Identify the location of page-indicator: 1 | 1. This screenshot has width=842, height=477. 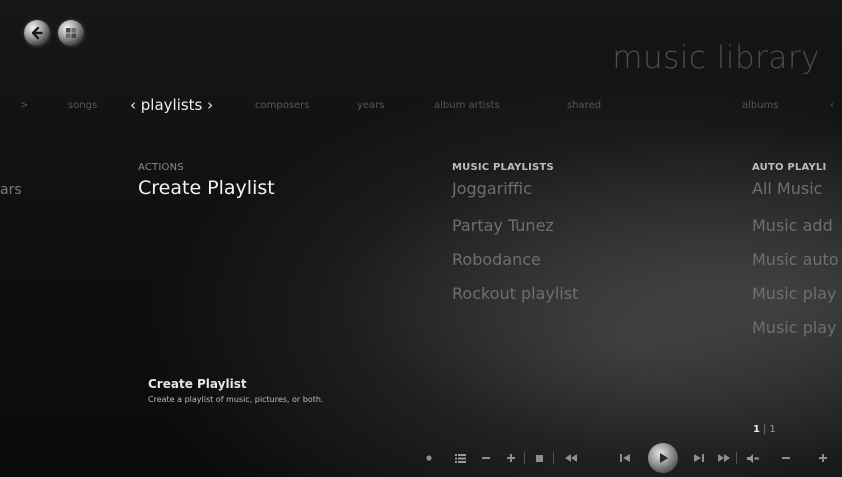
(764, 429).